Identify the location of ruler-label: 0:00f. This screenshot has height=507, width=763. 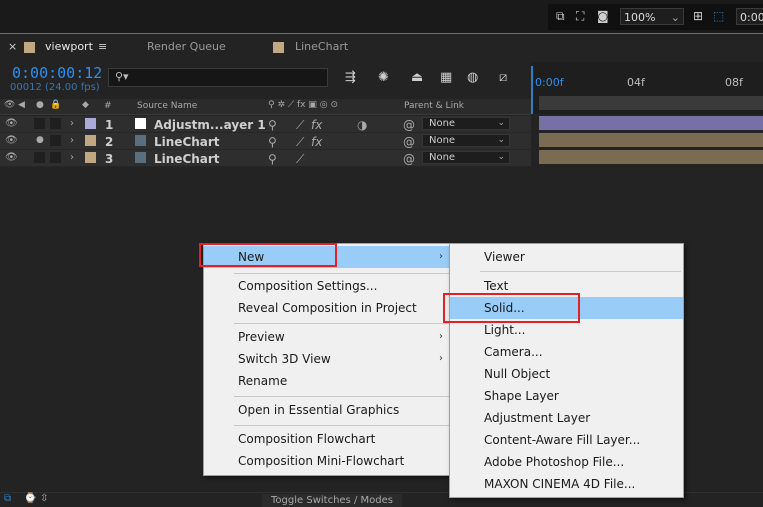
(549, 82).